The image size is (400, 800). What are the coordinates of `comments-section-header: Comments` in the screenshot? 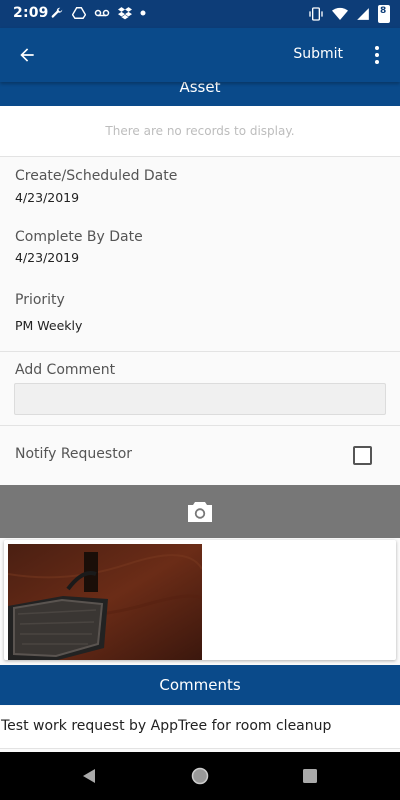 It's located at (200, 685).